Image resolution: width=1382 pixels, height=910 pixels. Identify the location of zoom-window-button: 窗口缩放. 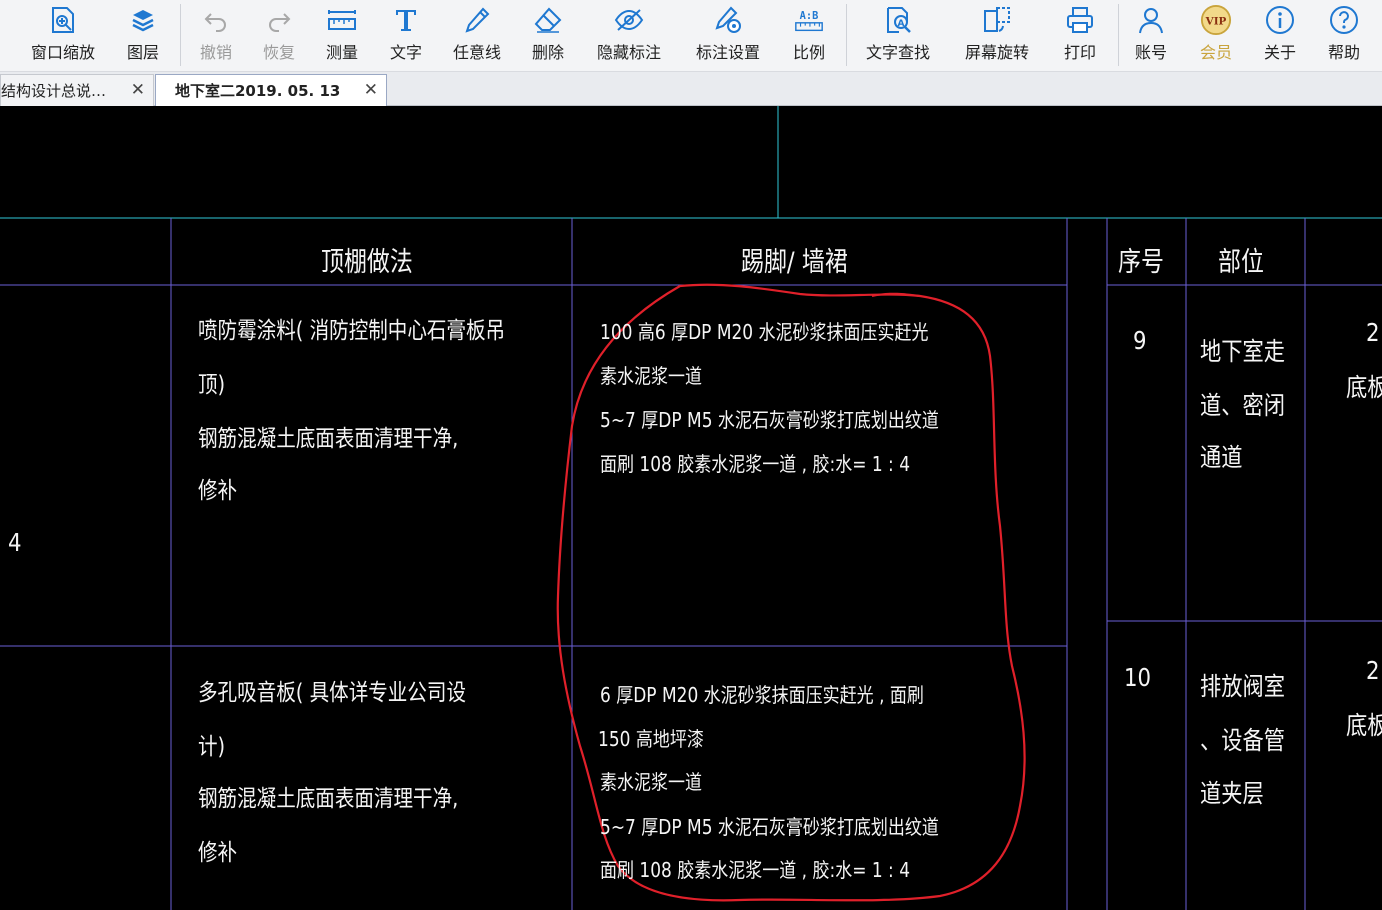
(63, 35).